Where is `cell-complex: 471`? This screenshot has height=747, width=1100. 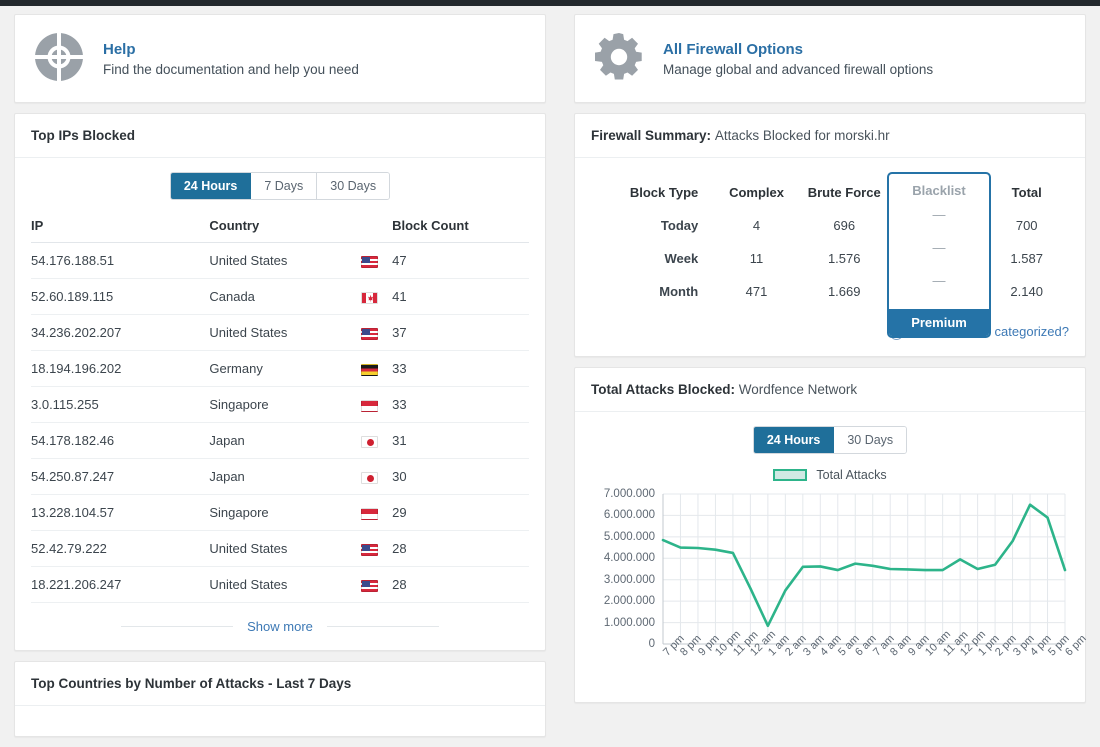
cell-complex: 471 is located at coordinates (756, 291).